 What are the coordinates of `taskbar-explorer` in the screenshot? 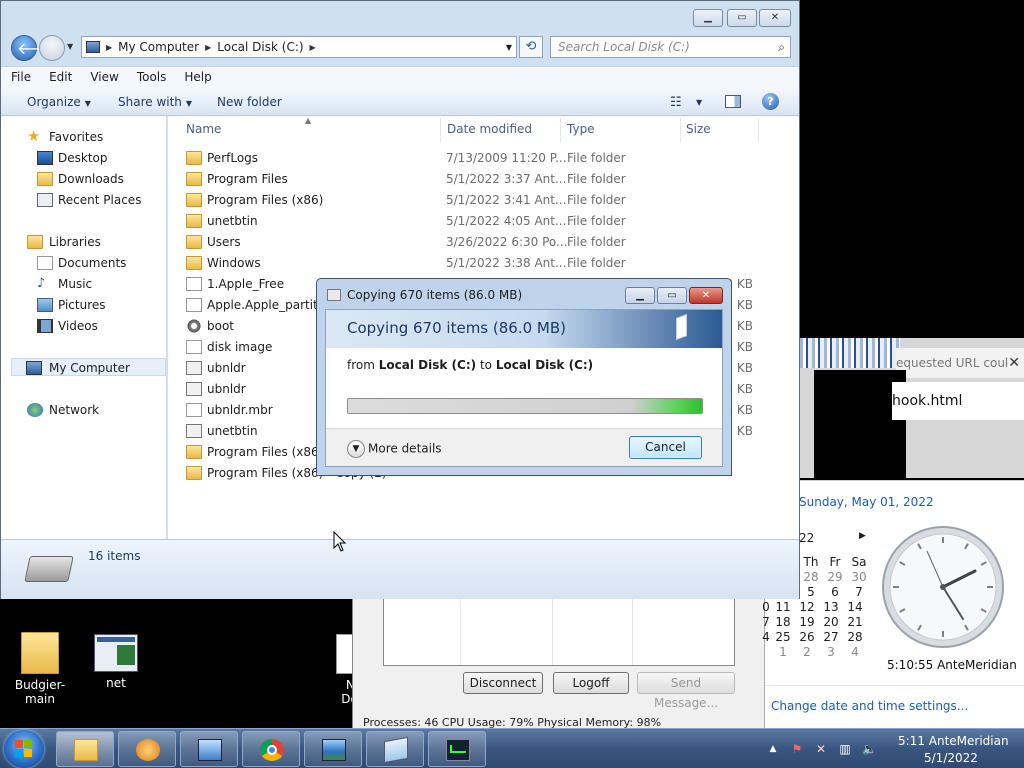 It's located at (85, 749).